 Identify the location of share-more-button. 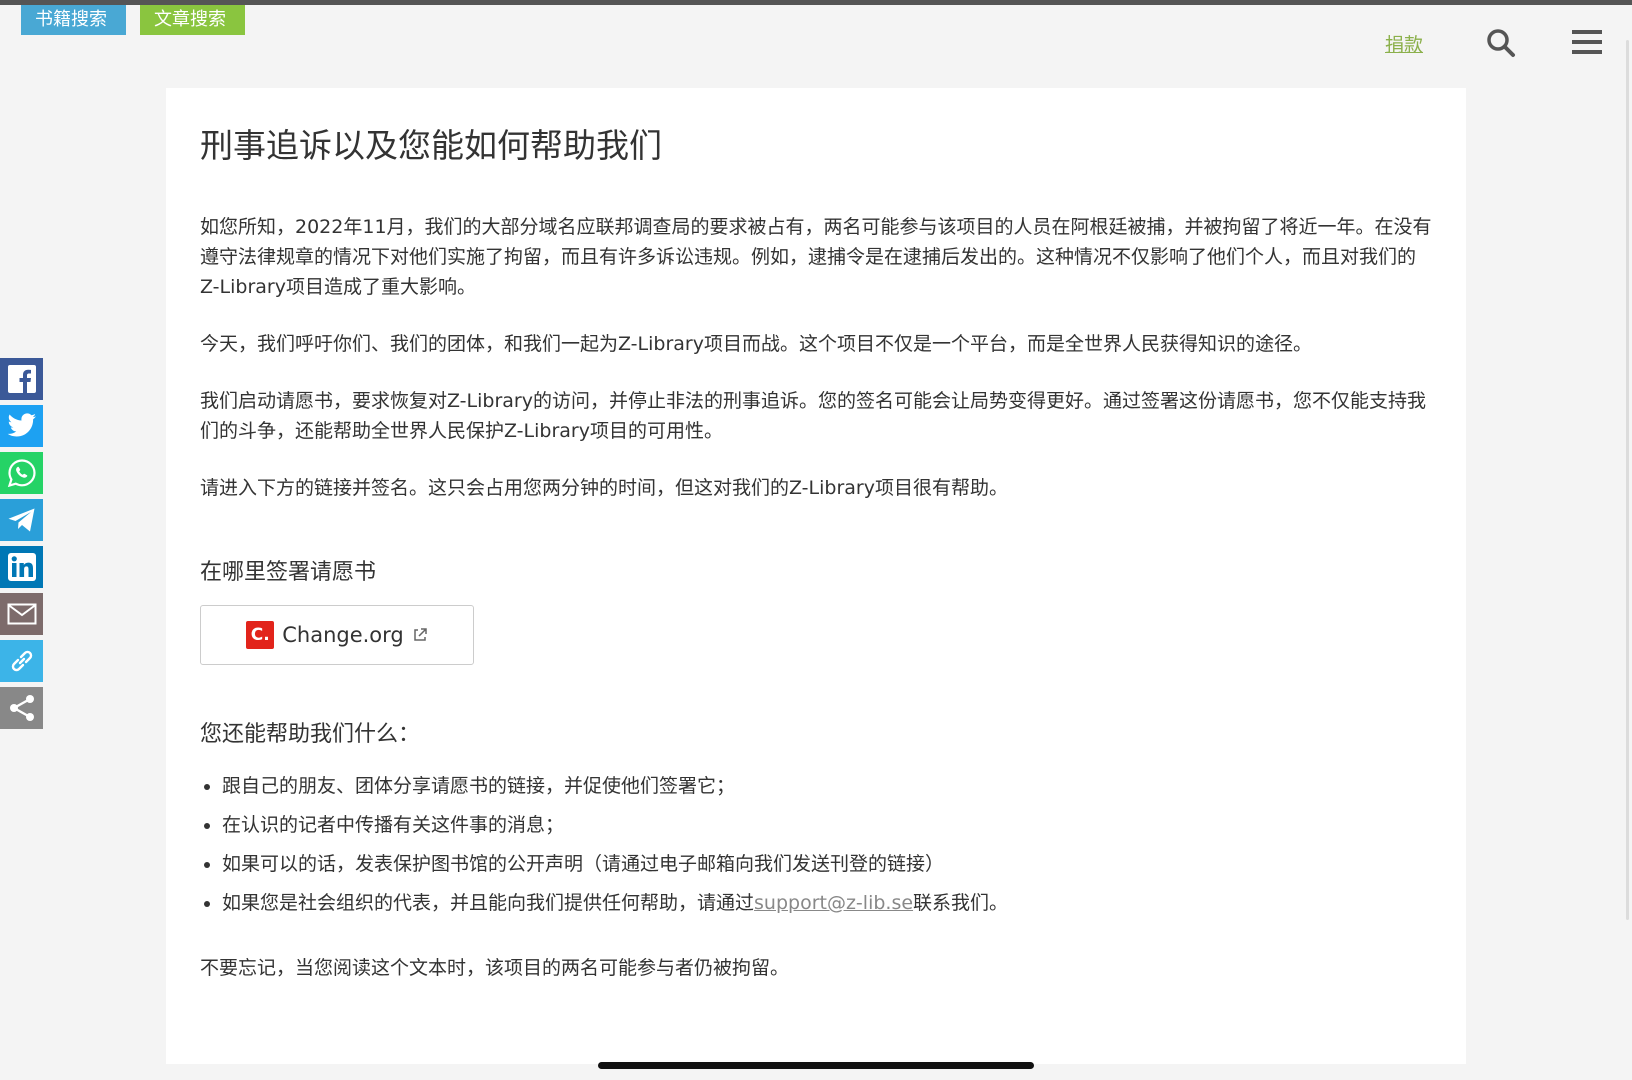
(21, 708).